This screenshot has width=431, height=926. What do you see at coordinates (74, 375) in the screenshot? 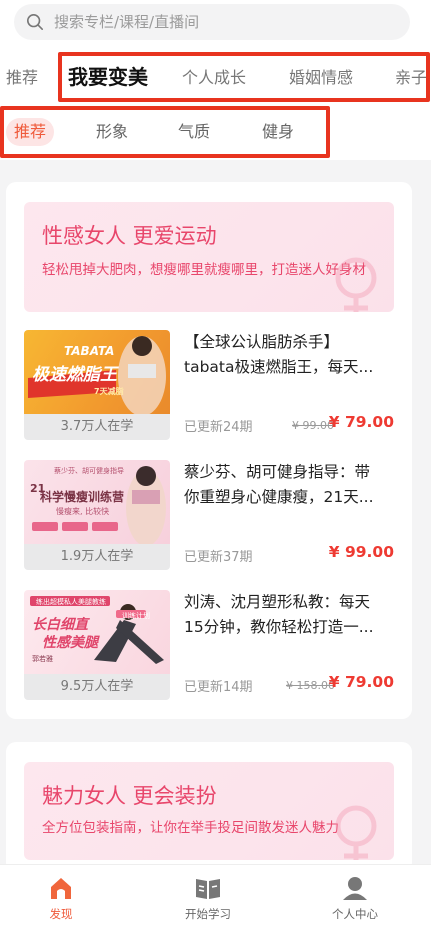
I see `thumb-main-text: 极速燃脂王` at bounding box center [74, 375].